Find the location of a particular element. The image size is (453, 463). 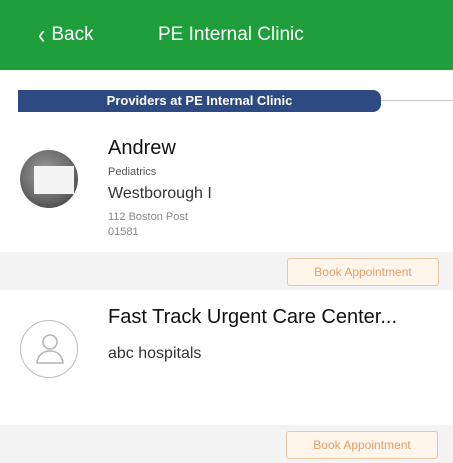

back-button: ‹ Back is located at coordinates (66, 34).